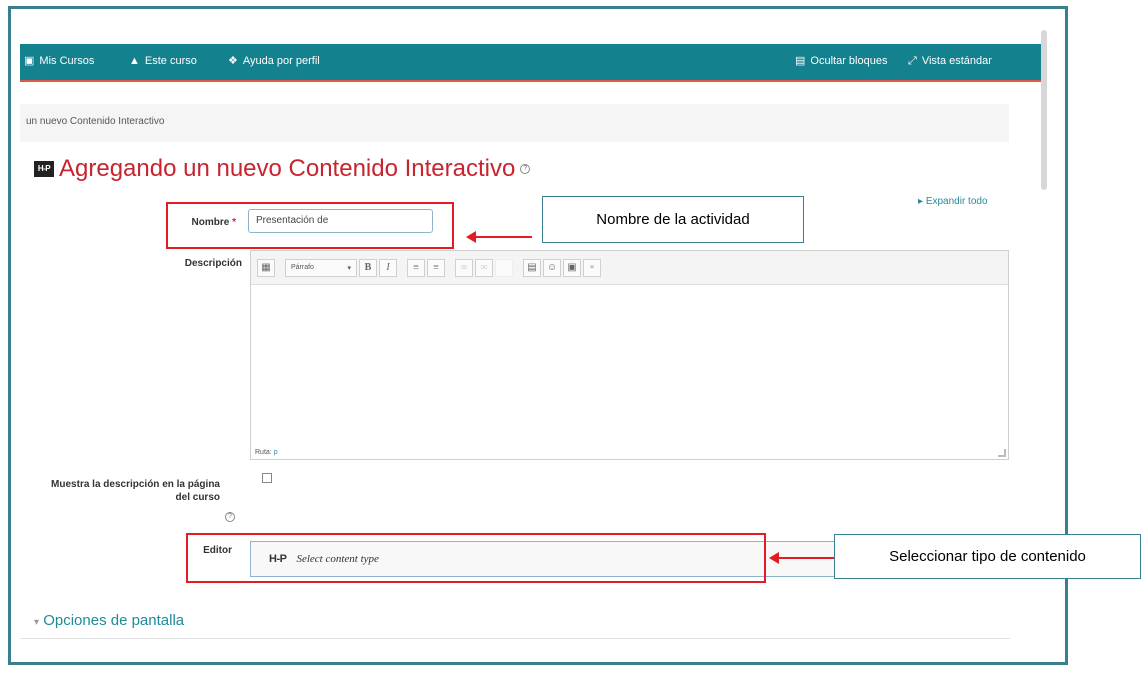 The height and width of the screenshot is (673, 1147). I want to click on expand-all-link: ▸ Expandir todo, so click(953, 201).